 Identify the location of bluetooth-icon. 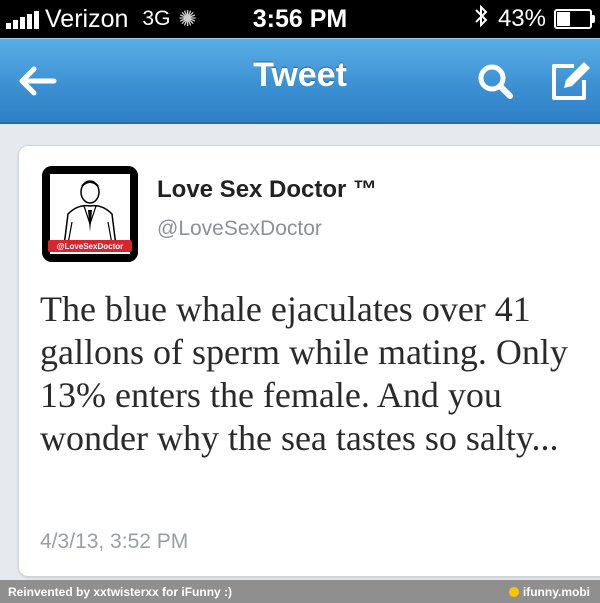
(481, 19).